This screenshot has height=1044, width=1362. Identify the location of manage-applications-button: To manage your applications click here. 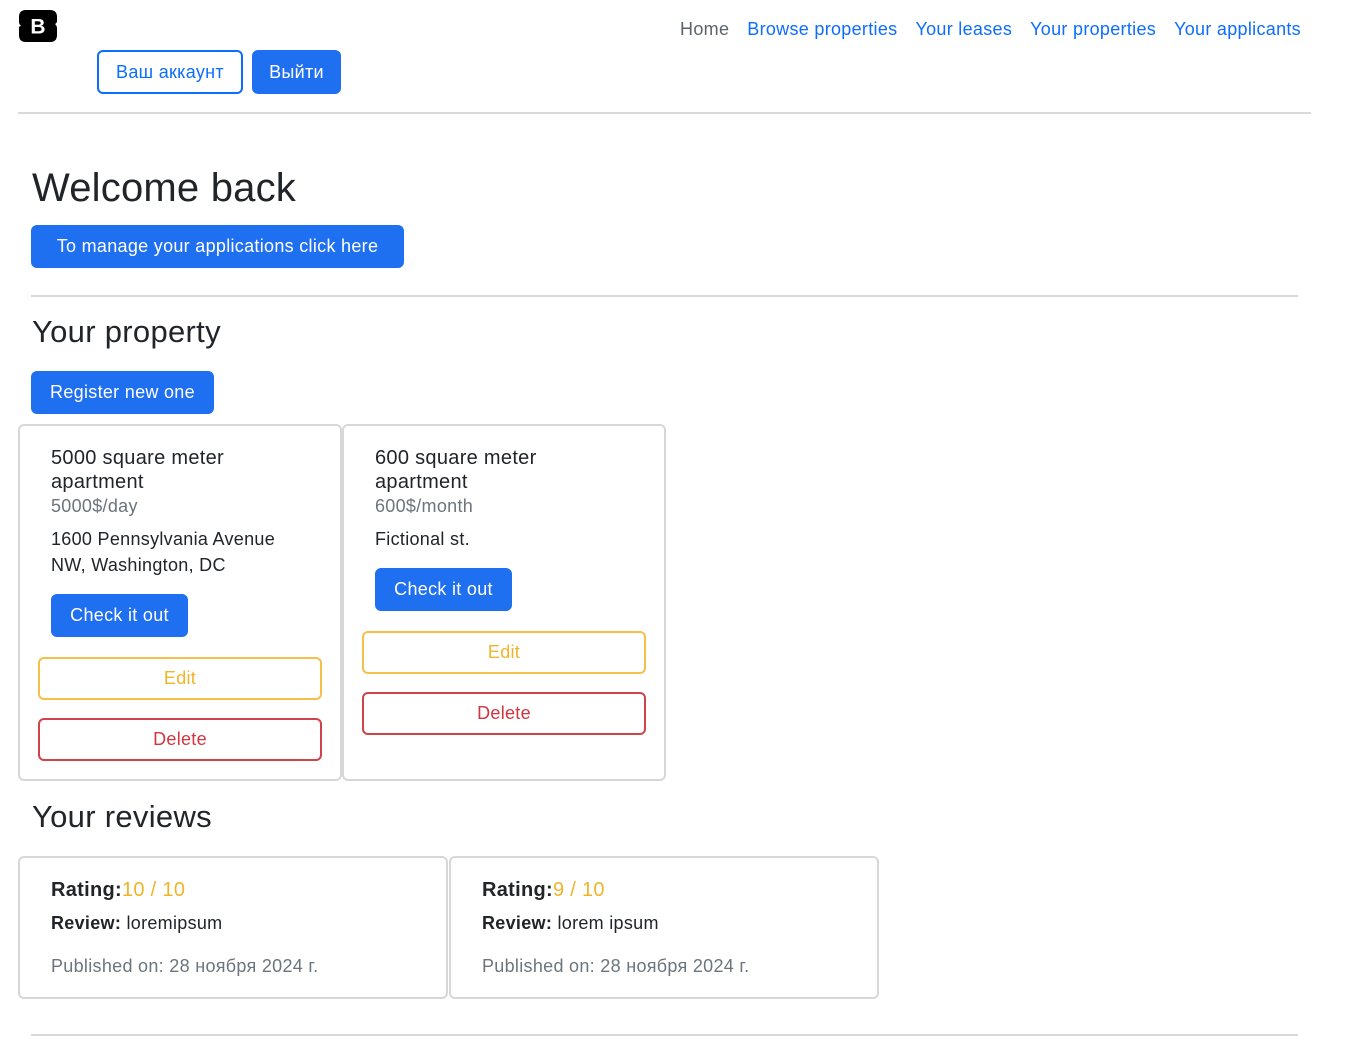
(217, 246).